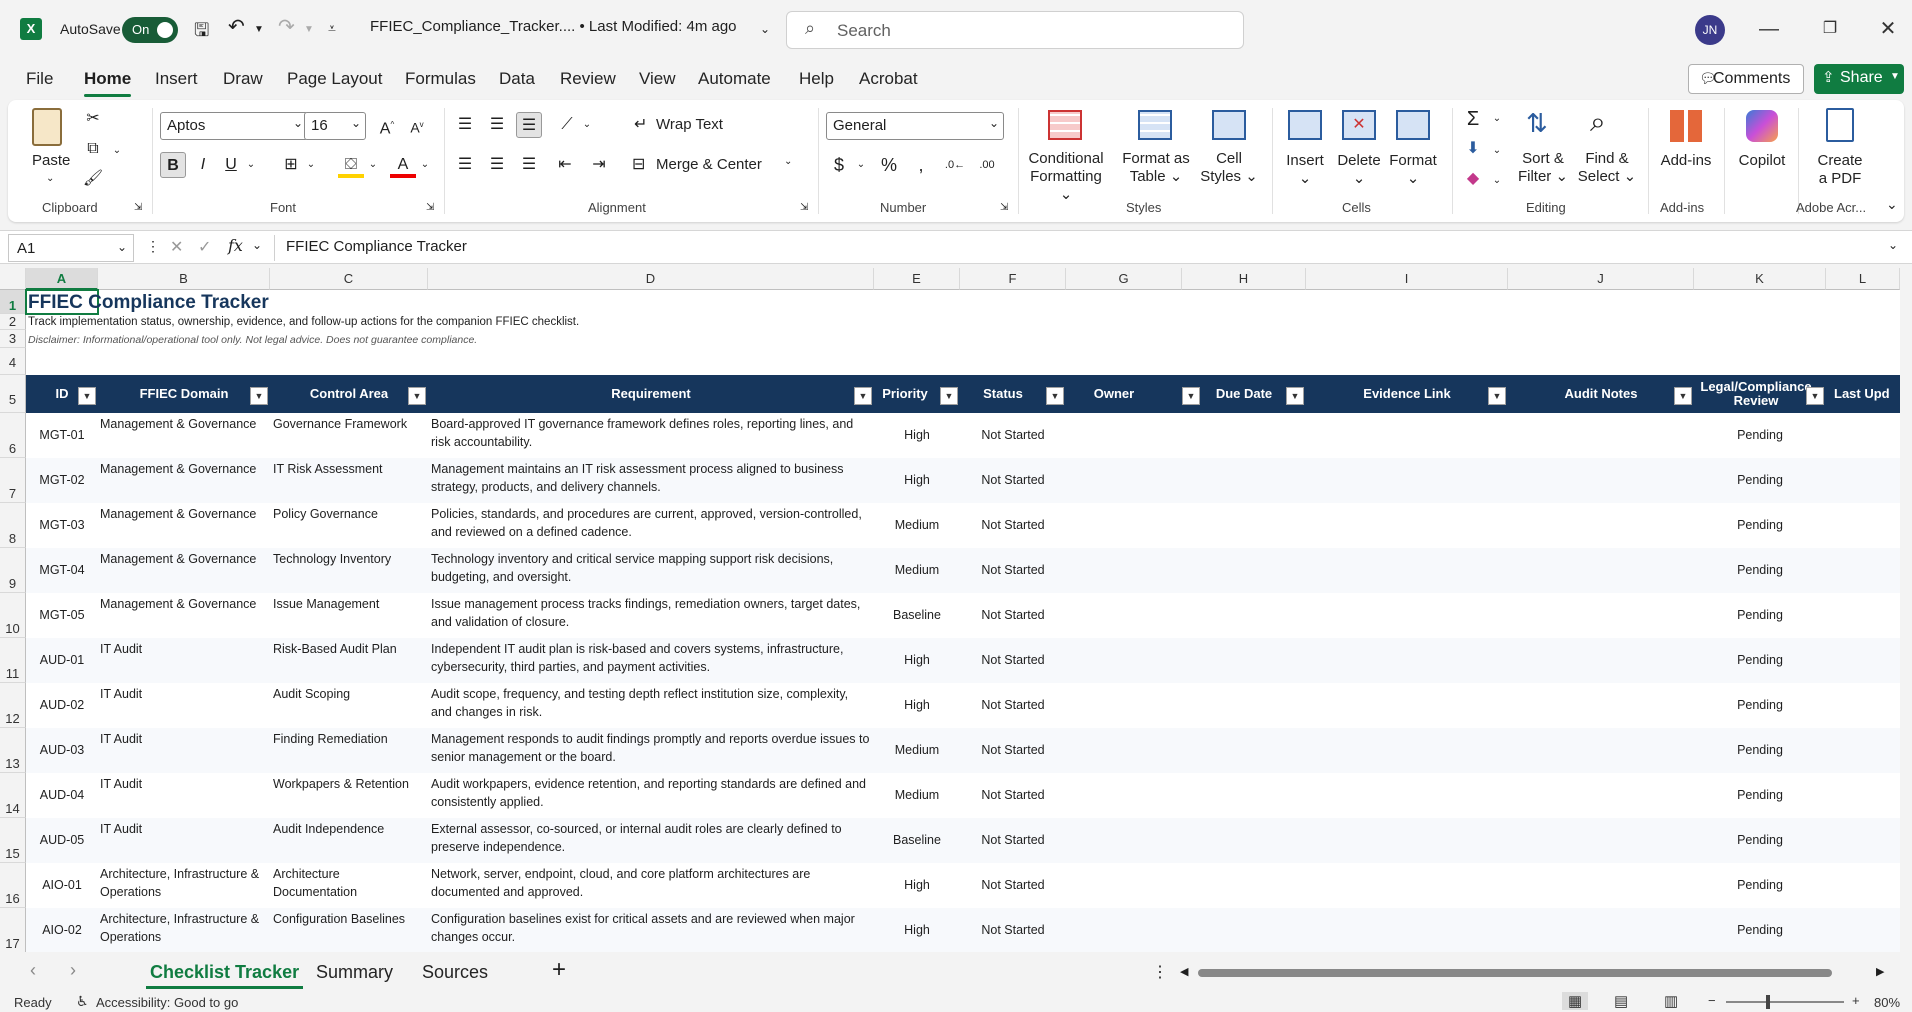 The width and height of the screenshot is (1912, 1012). I want to click on name-box-chevron-icon: ⌄, so click(122, 247).